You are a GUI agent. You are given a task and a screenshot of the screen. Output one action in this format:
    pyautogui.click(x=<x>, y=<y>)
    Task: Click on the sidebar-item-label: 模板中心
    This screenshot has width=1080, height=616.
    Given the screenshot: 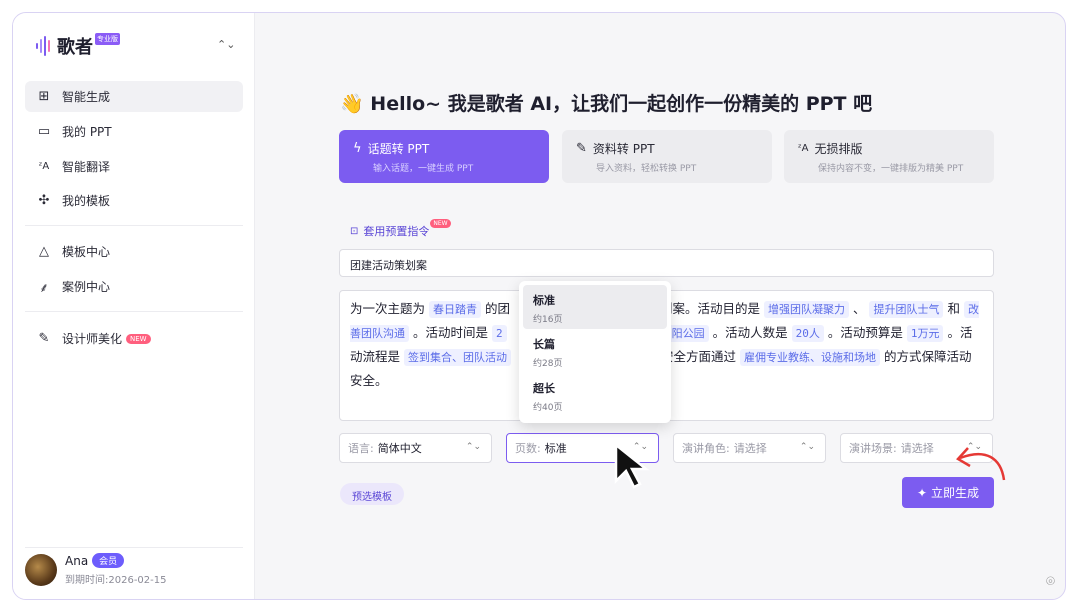 What is the action you would take?
    pyautogui.click(x=86, y=252)
    